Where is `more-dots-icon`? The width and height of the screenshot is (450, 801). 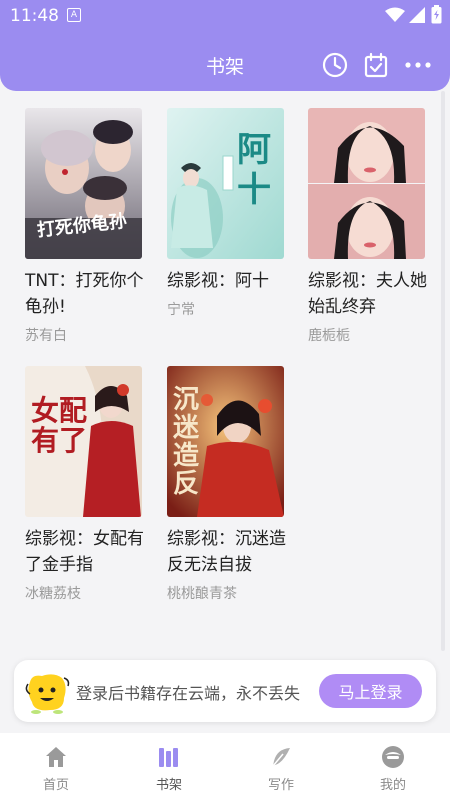
more-dots-icon is located at coordinates (418, 65).